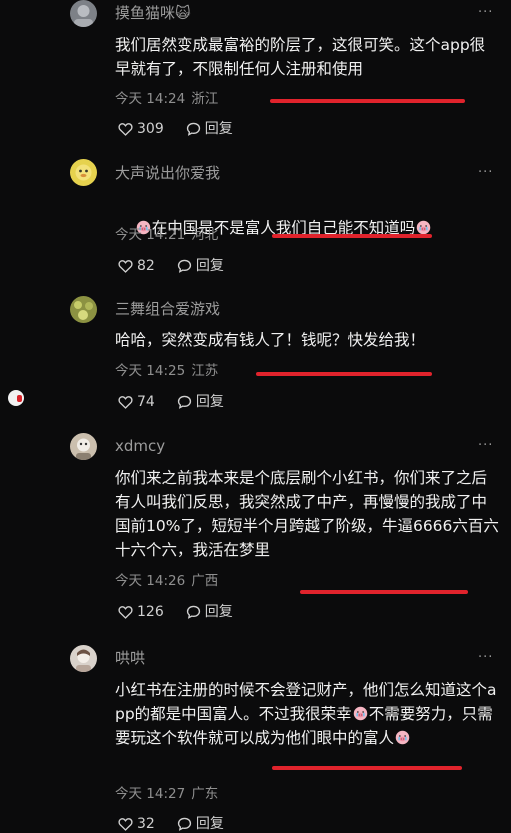 Image resolution: width=511 pixels, height=833 pixels. Describe the element at coordinates (171, 402) in the screenshot. I see `comment-actions: 74 回复` at that location.